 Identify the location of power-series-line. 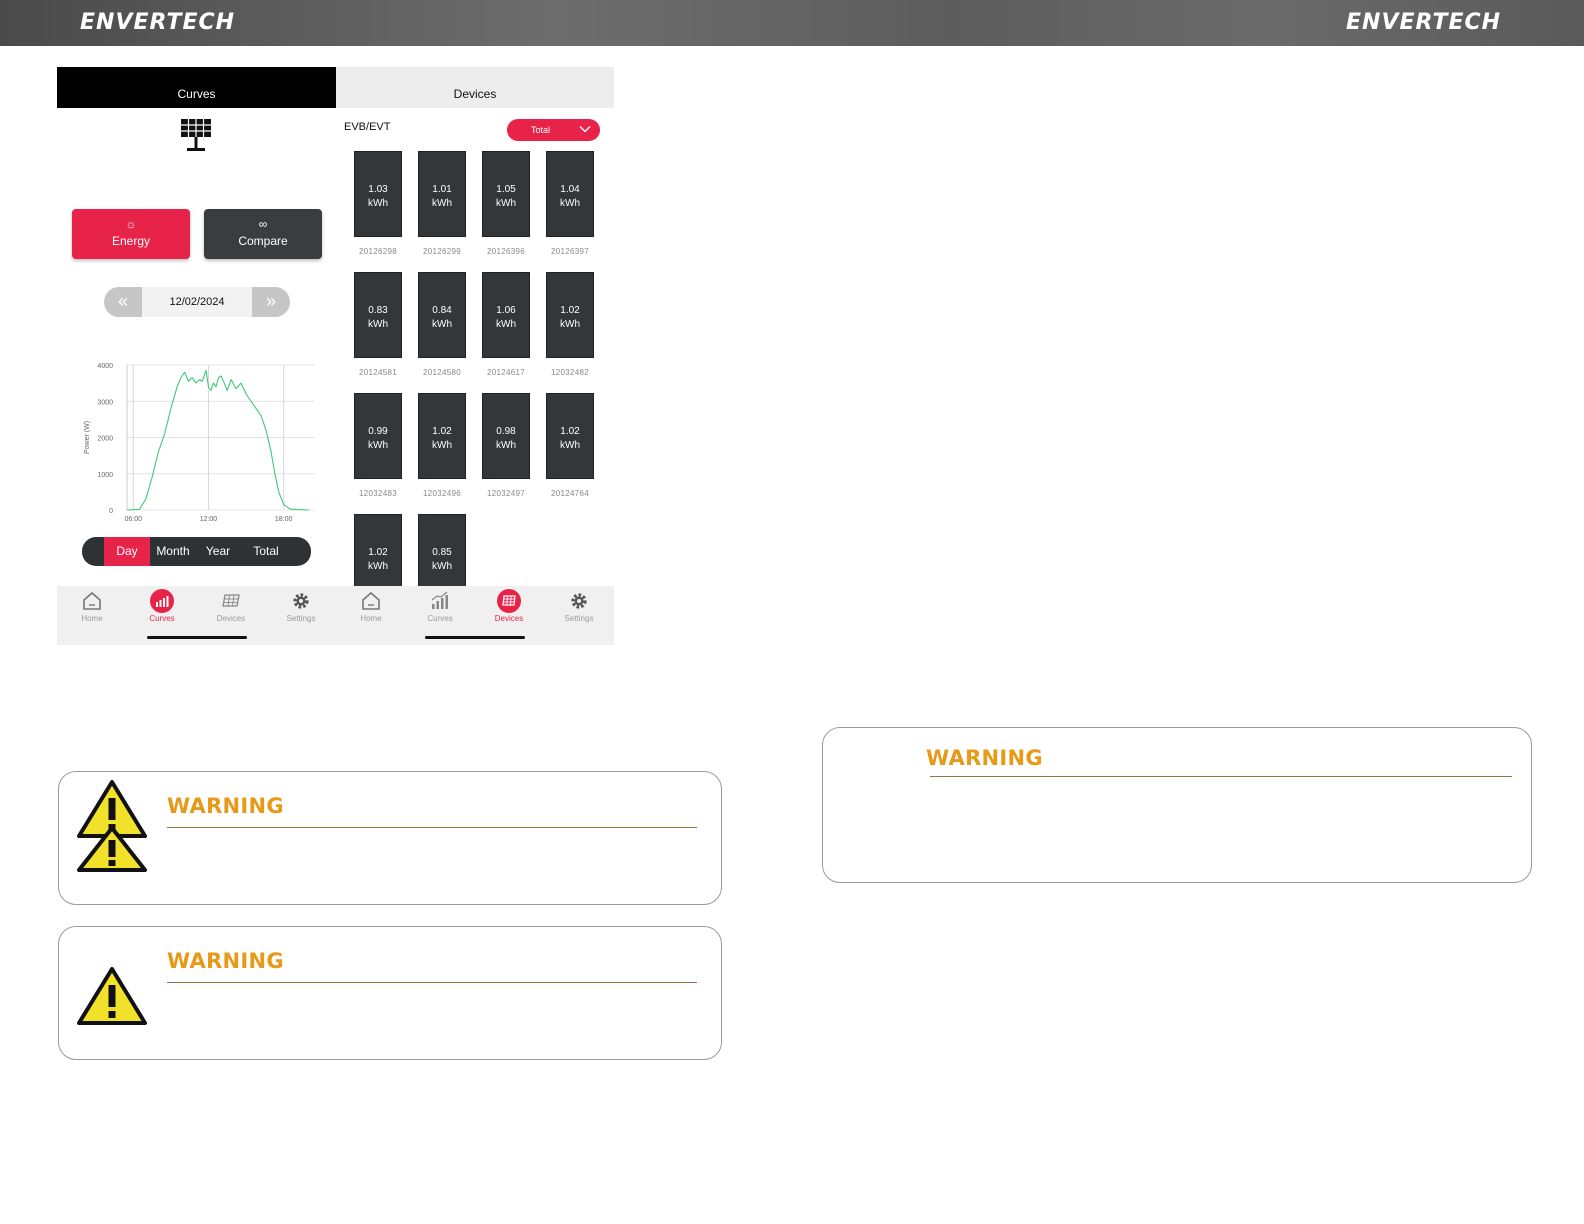
(217, 440).